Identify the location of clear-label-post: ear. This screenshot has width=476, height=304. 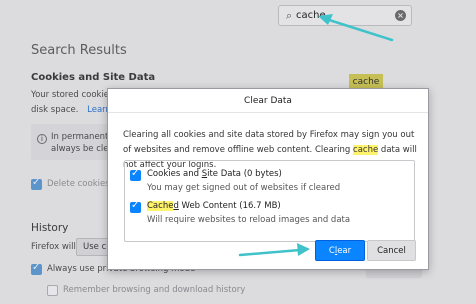
(344, 251).